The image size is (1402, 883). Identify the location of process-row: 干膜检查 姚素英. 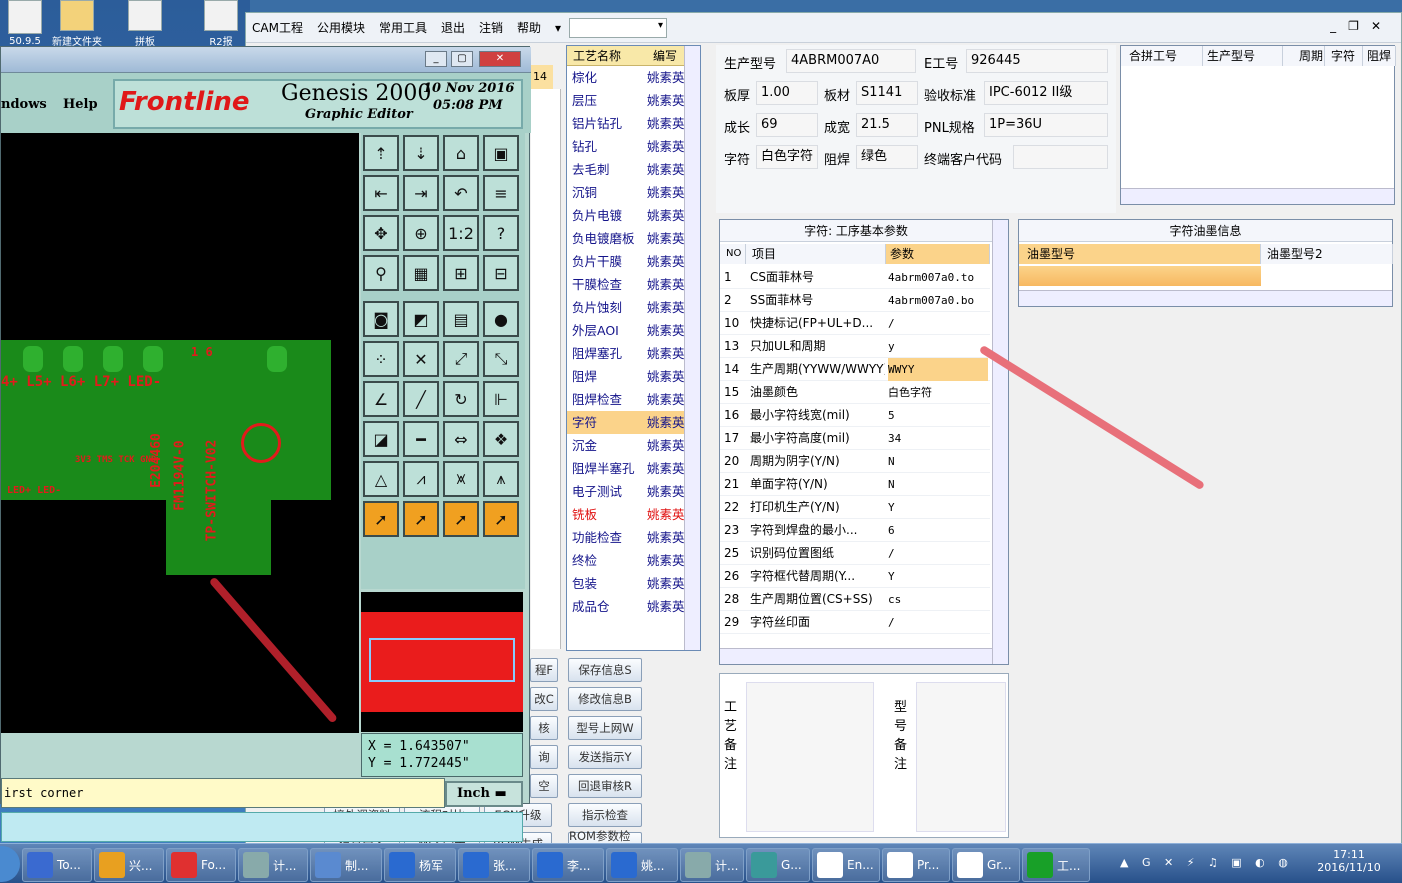
(633, 284).